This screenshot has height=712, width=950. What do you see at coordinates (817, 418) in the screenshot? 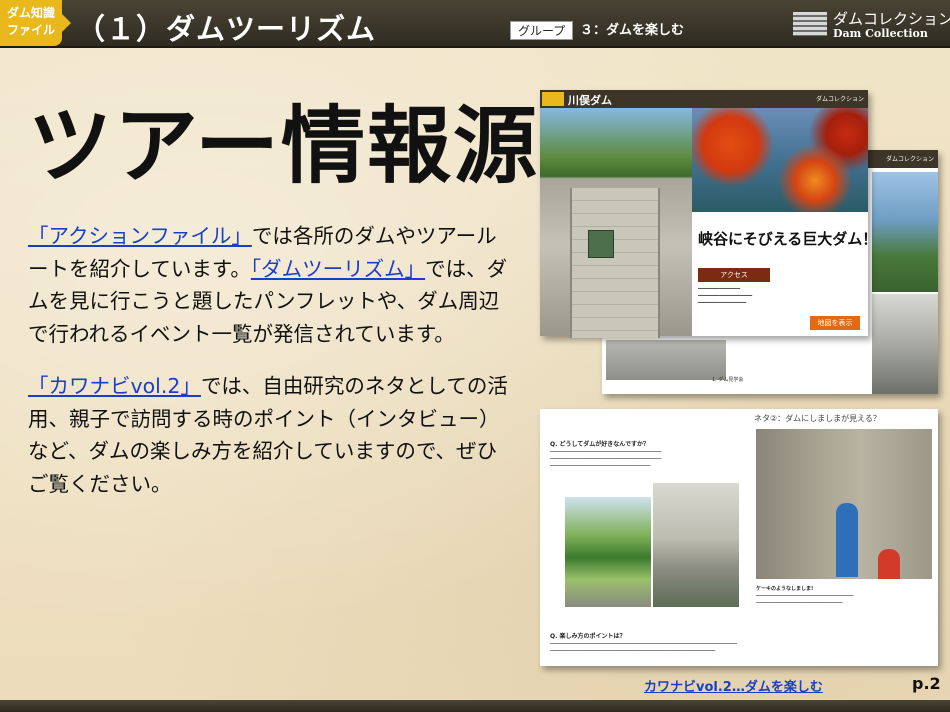
I see `qa-section-heading: ネタ②：ダムにしましまが見える？` at bounding box center [817, 418].